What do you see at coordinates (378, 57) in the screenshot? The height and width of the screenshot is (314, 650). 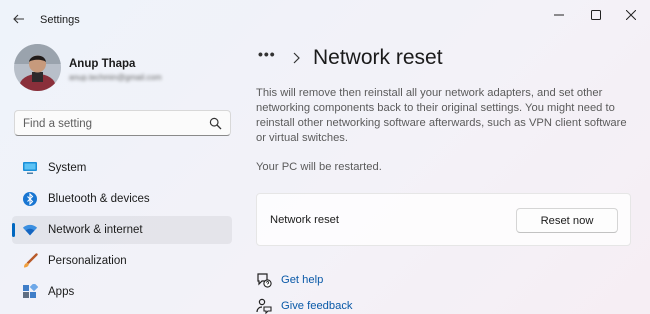 I see `page-title: Network reset` at bounding box center [378, 57].